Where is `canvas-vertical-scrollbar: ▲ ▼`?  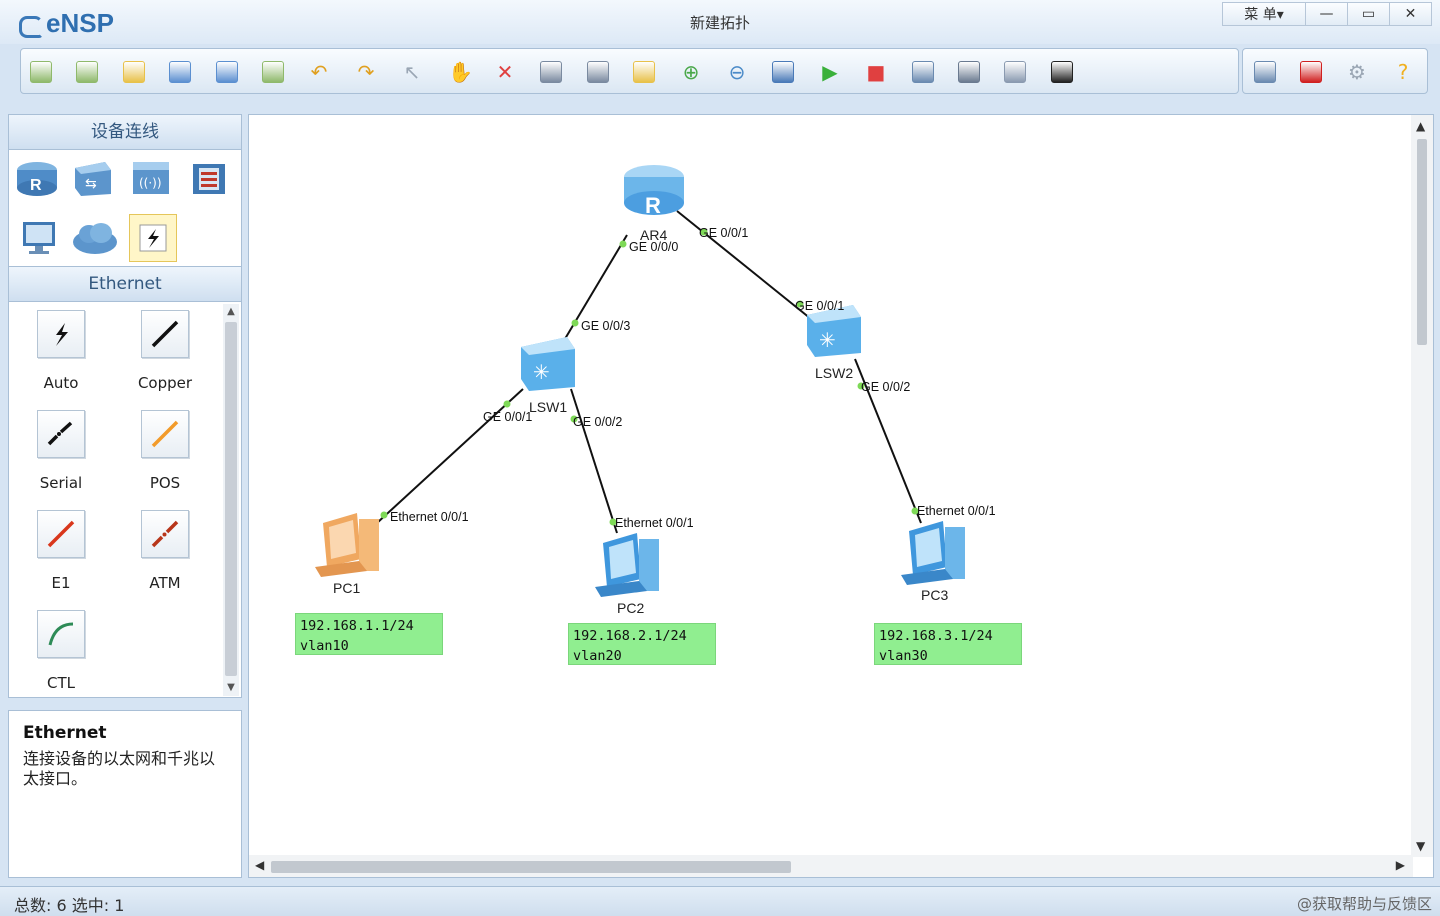 canvas-vertical-scrollbar: ▲ ▼ is located at coordinates (1422, 486).